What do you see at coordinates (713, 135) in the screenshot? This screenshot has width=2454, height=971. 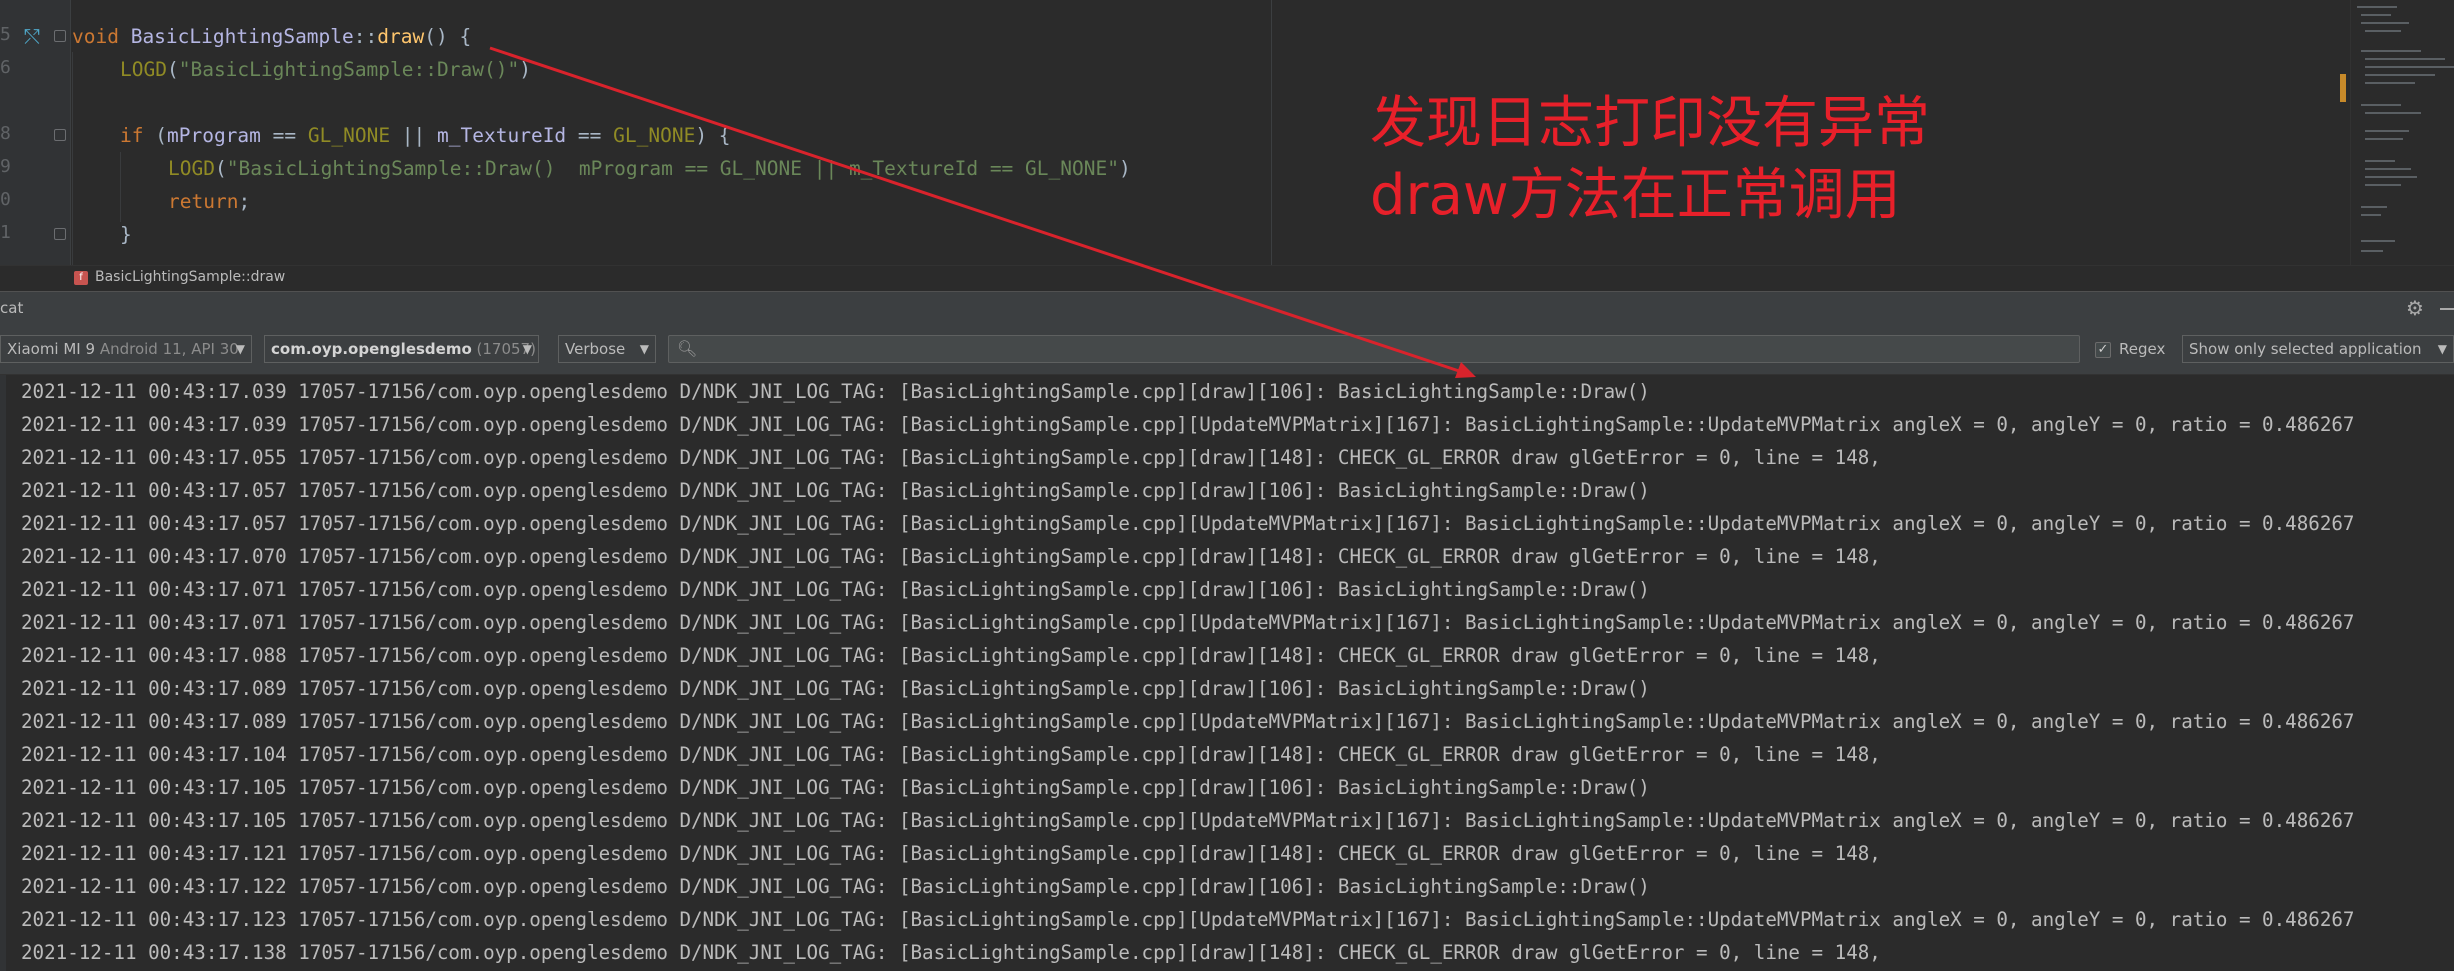 I see `code-token: ) {` at bounding box center [713, 135].